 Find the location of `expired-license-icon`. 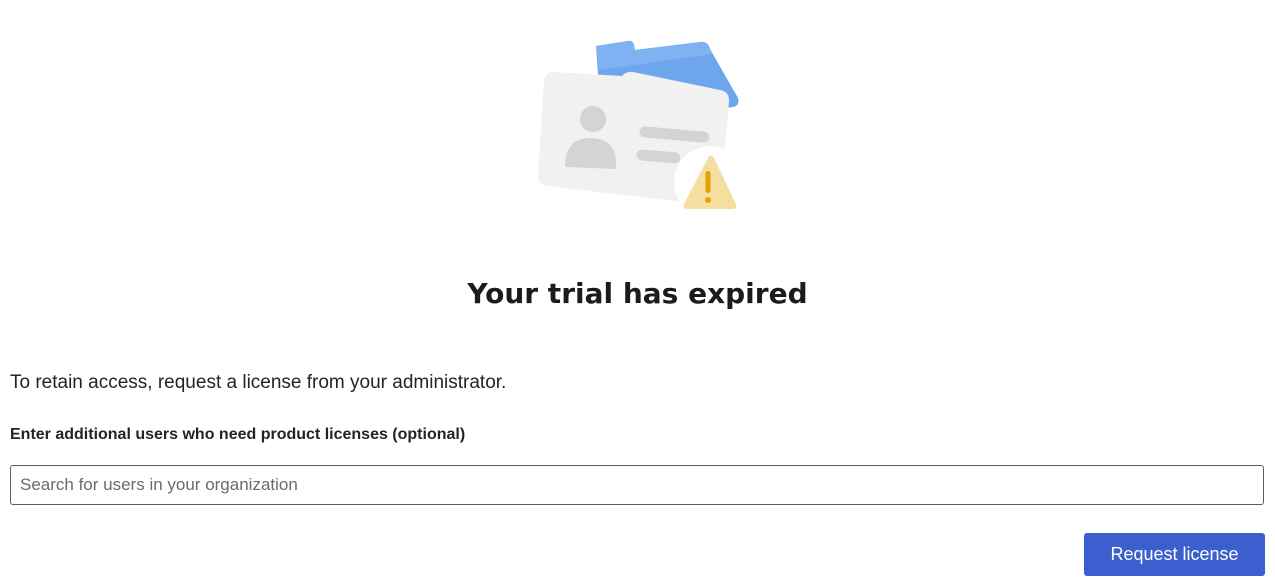

expired-license-icon is located at coordinates (642, 129).